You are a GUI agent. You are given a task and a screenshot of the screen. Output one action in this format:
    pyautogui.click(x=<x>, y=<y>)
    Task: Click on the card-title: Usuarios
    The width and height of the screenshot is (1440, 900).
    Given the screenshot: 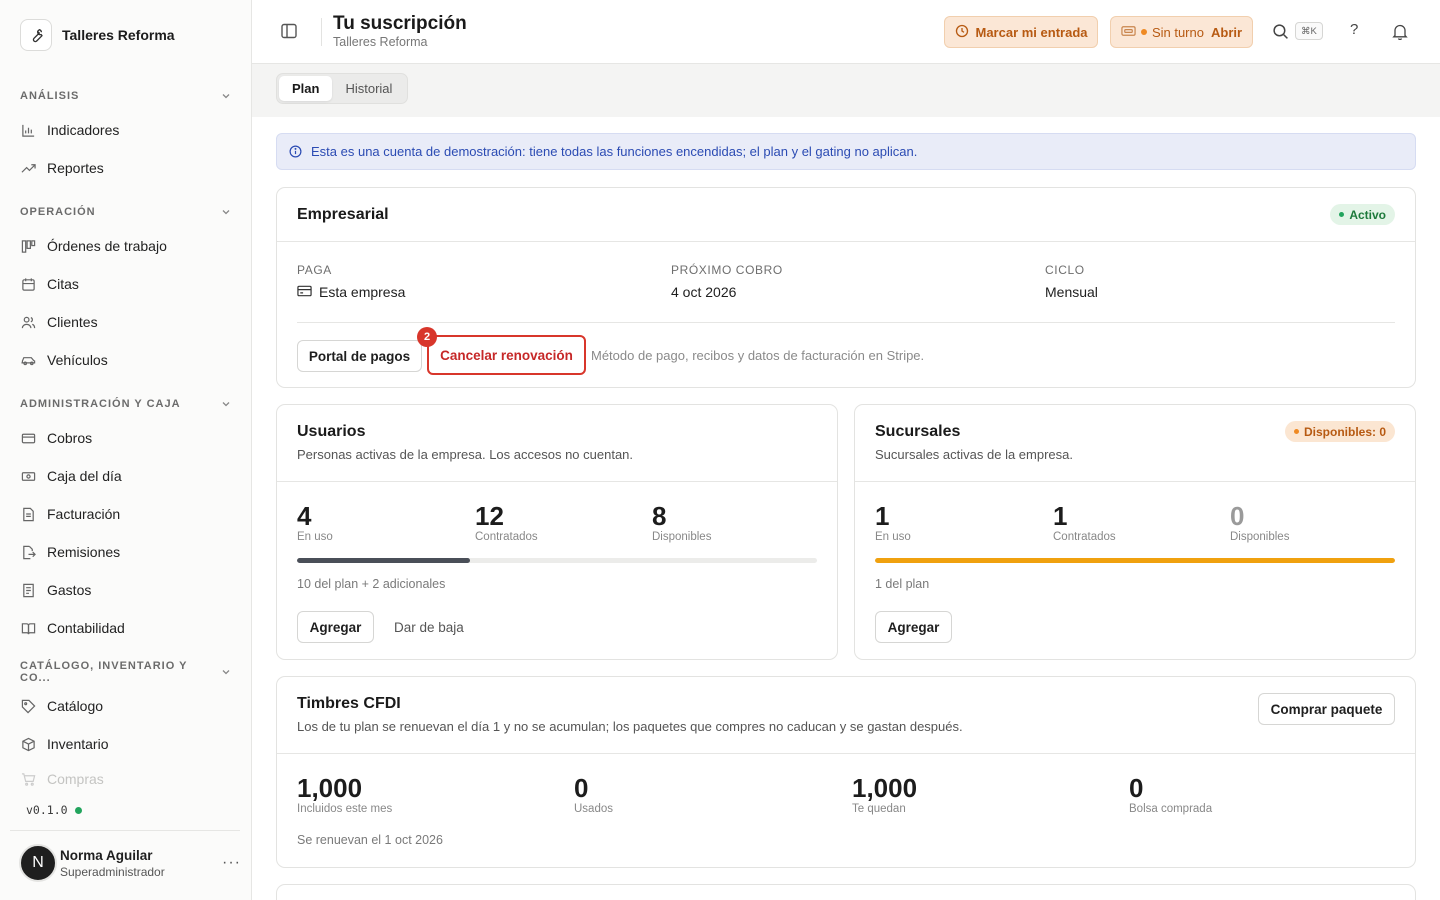 What is the action you would take?
    pyautogui.click(x=331, y=431)
    